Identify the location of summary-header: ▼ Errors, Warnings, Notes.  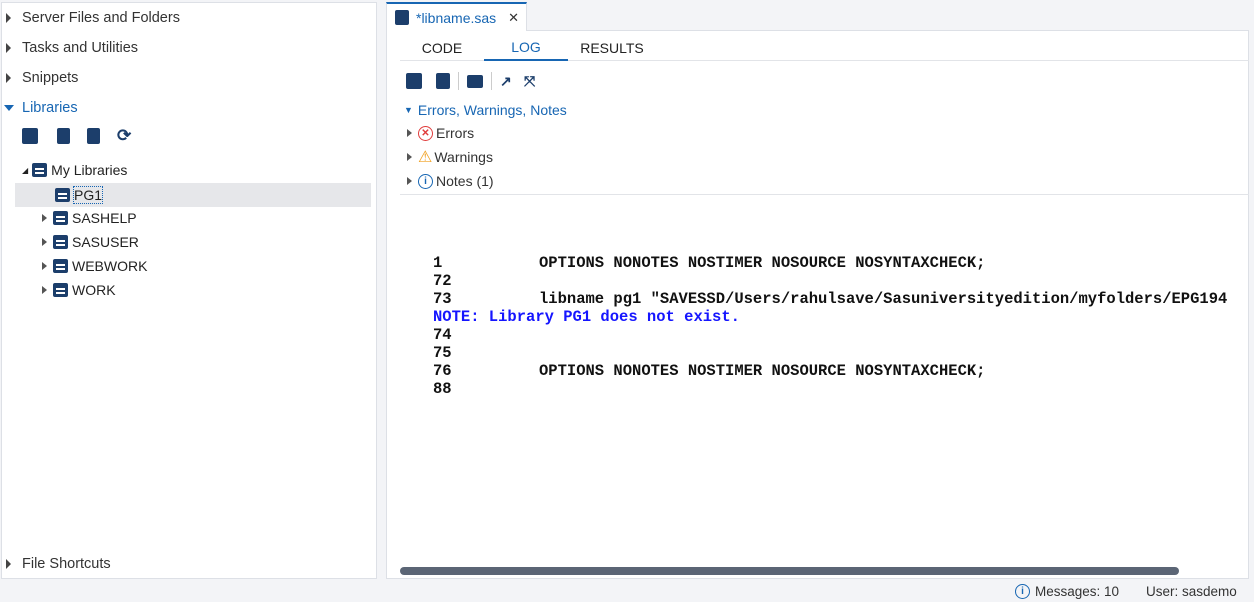
(485, 110).